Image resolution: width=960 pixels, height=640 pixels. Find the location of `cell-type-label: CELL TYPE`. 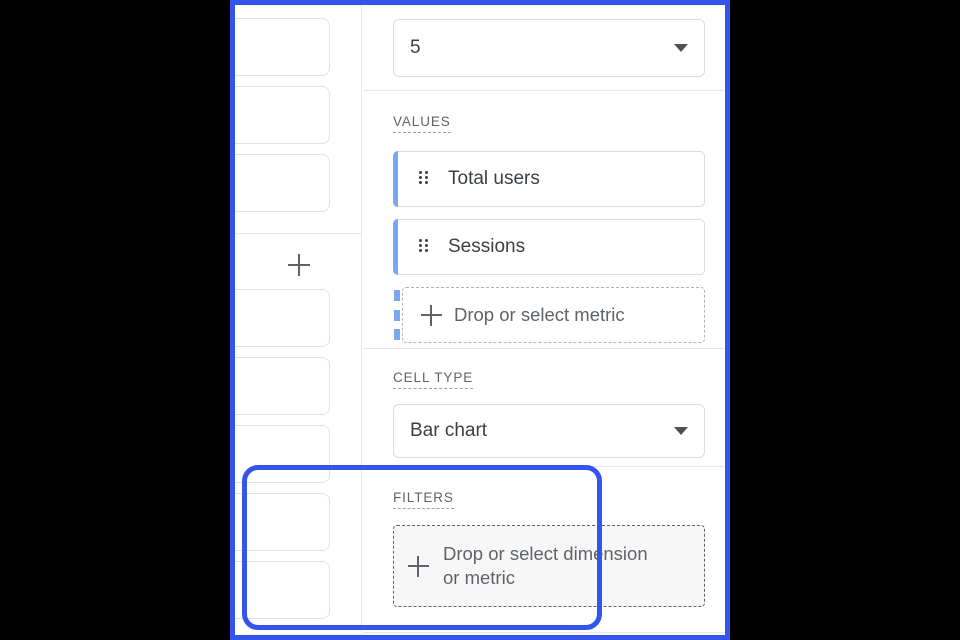

cell-type-label: CELL TYPE is located at coordinates (433, 379).